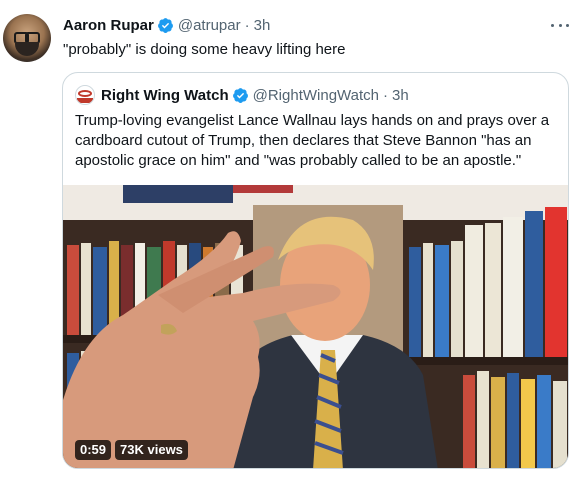 This screenshot has width=585, height=479. Describe the element at coordinates (165, 95) in the screenshot. I see `quoted-author-name: Right Wing Watch` at that location.